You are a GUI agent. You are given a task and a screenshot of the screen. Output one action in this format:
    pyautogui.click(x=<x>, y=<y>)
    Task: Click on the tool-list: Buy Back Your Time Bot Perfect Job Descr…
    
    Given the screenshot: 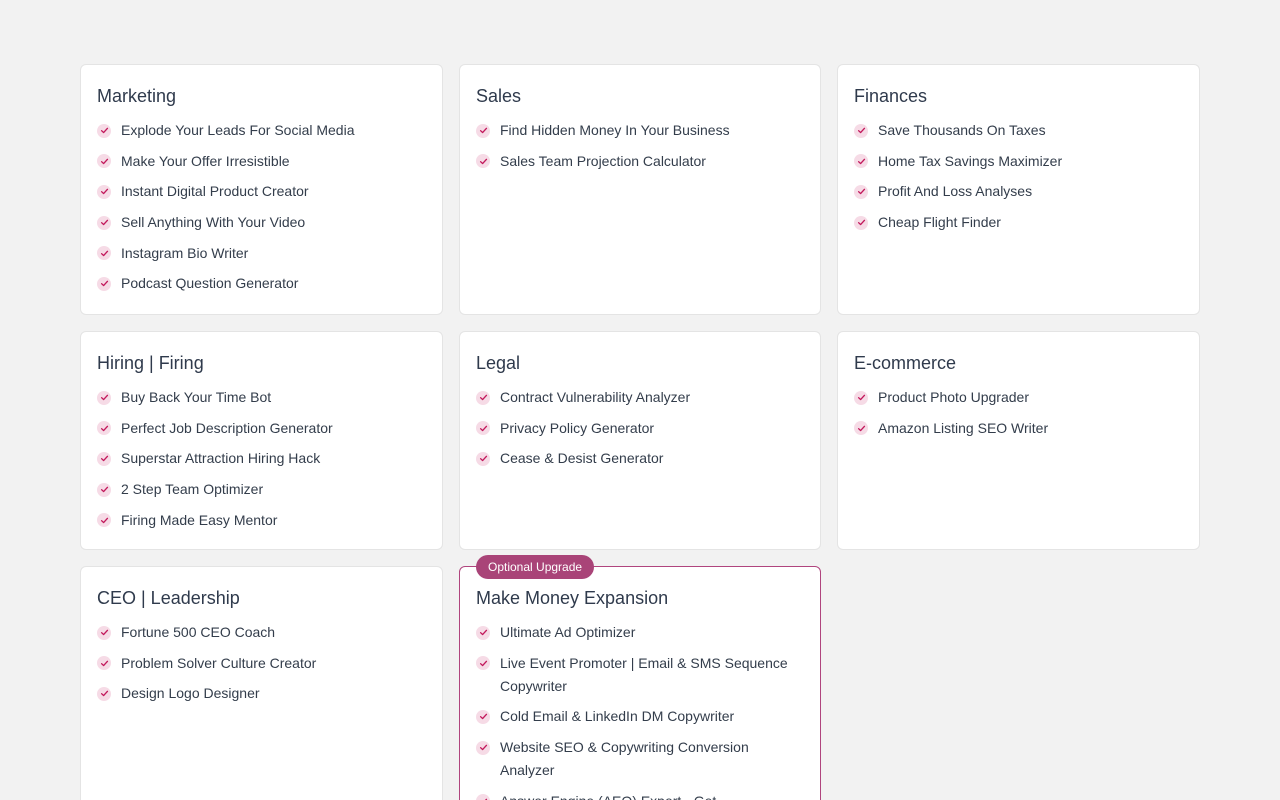 What is the action you would take?
    pyautogui.click(x=261, y=459)
    